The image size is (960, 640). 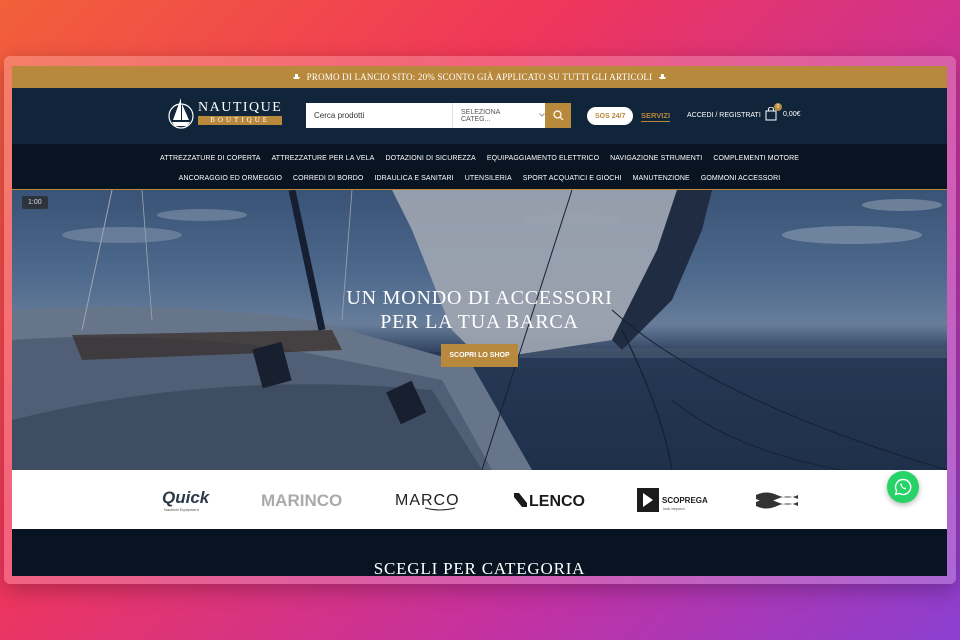 What do you see at coordinates (656, 116) in the screenshot?
I see `servizi-link: SERVIZI` at bounding box center [656, 116].